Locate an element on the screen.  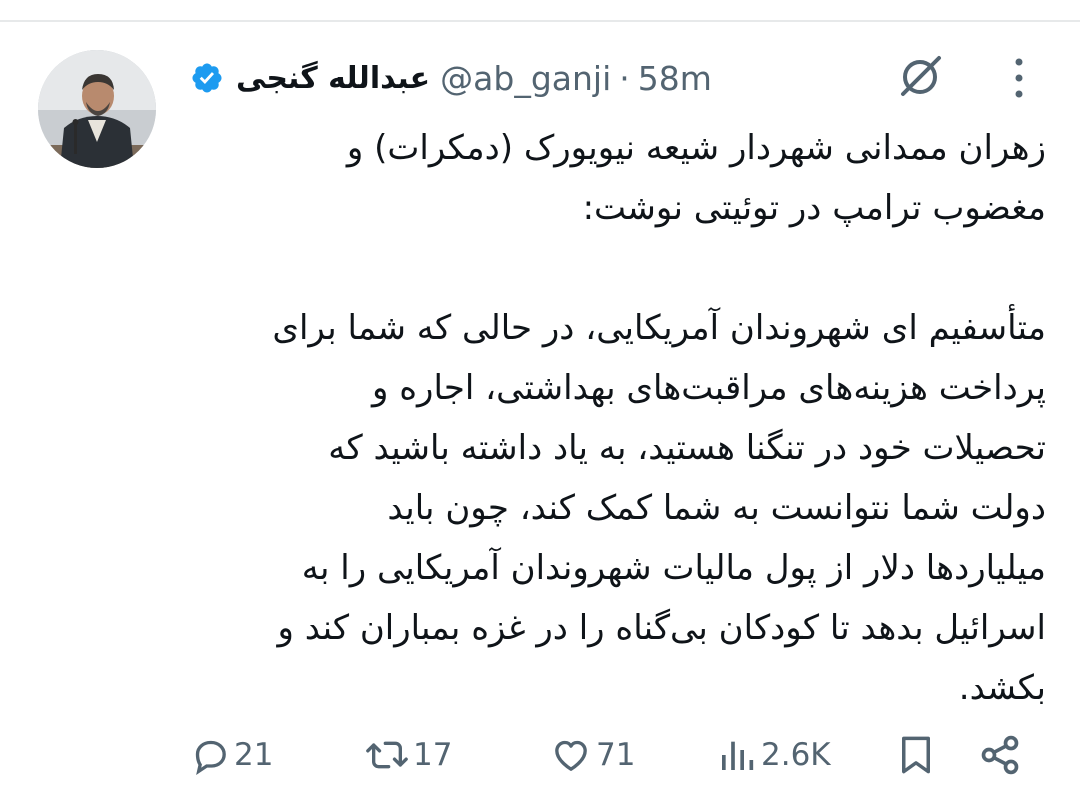
repost-count: 17 is located at coordinates (433, 755).